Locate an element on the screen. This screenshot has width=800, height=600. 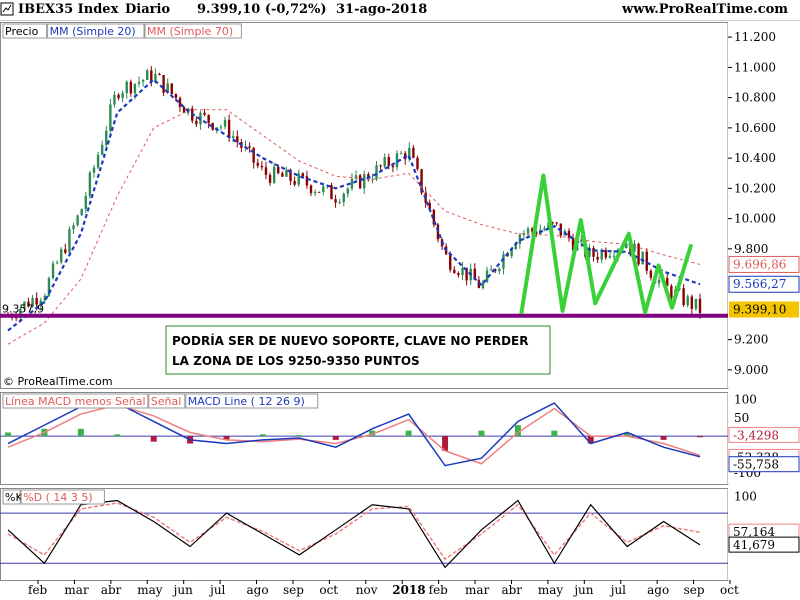
x-tick-label: jul is located at coordinates (617, 590).